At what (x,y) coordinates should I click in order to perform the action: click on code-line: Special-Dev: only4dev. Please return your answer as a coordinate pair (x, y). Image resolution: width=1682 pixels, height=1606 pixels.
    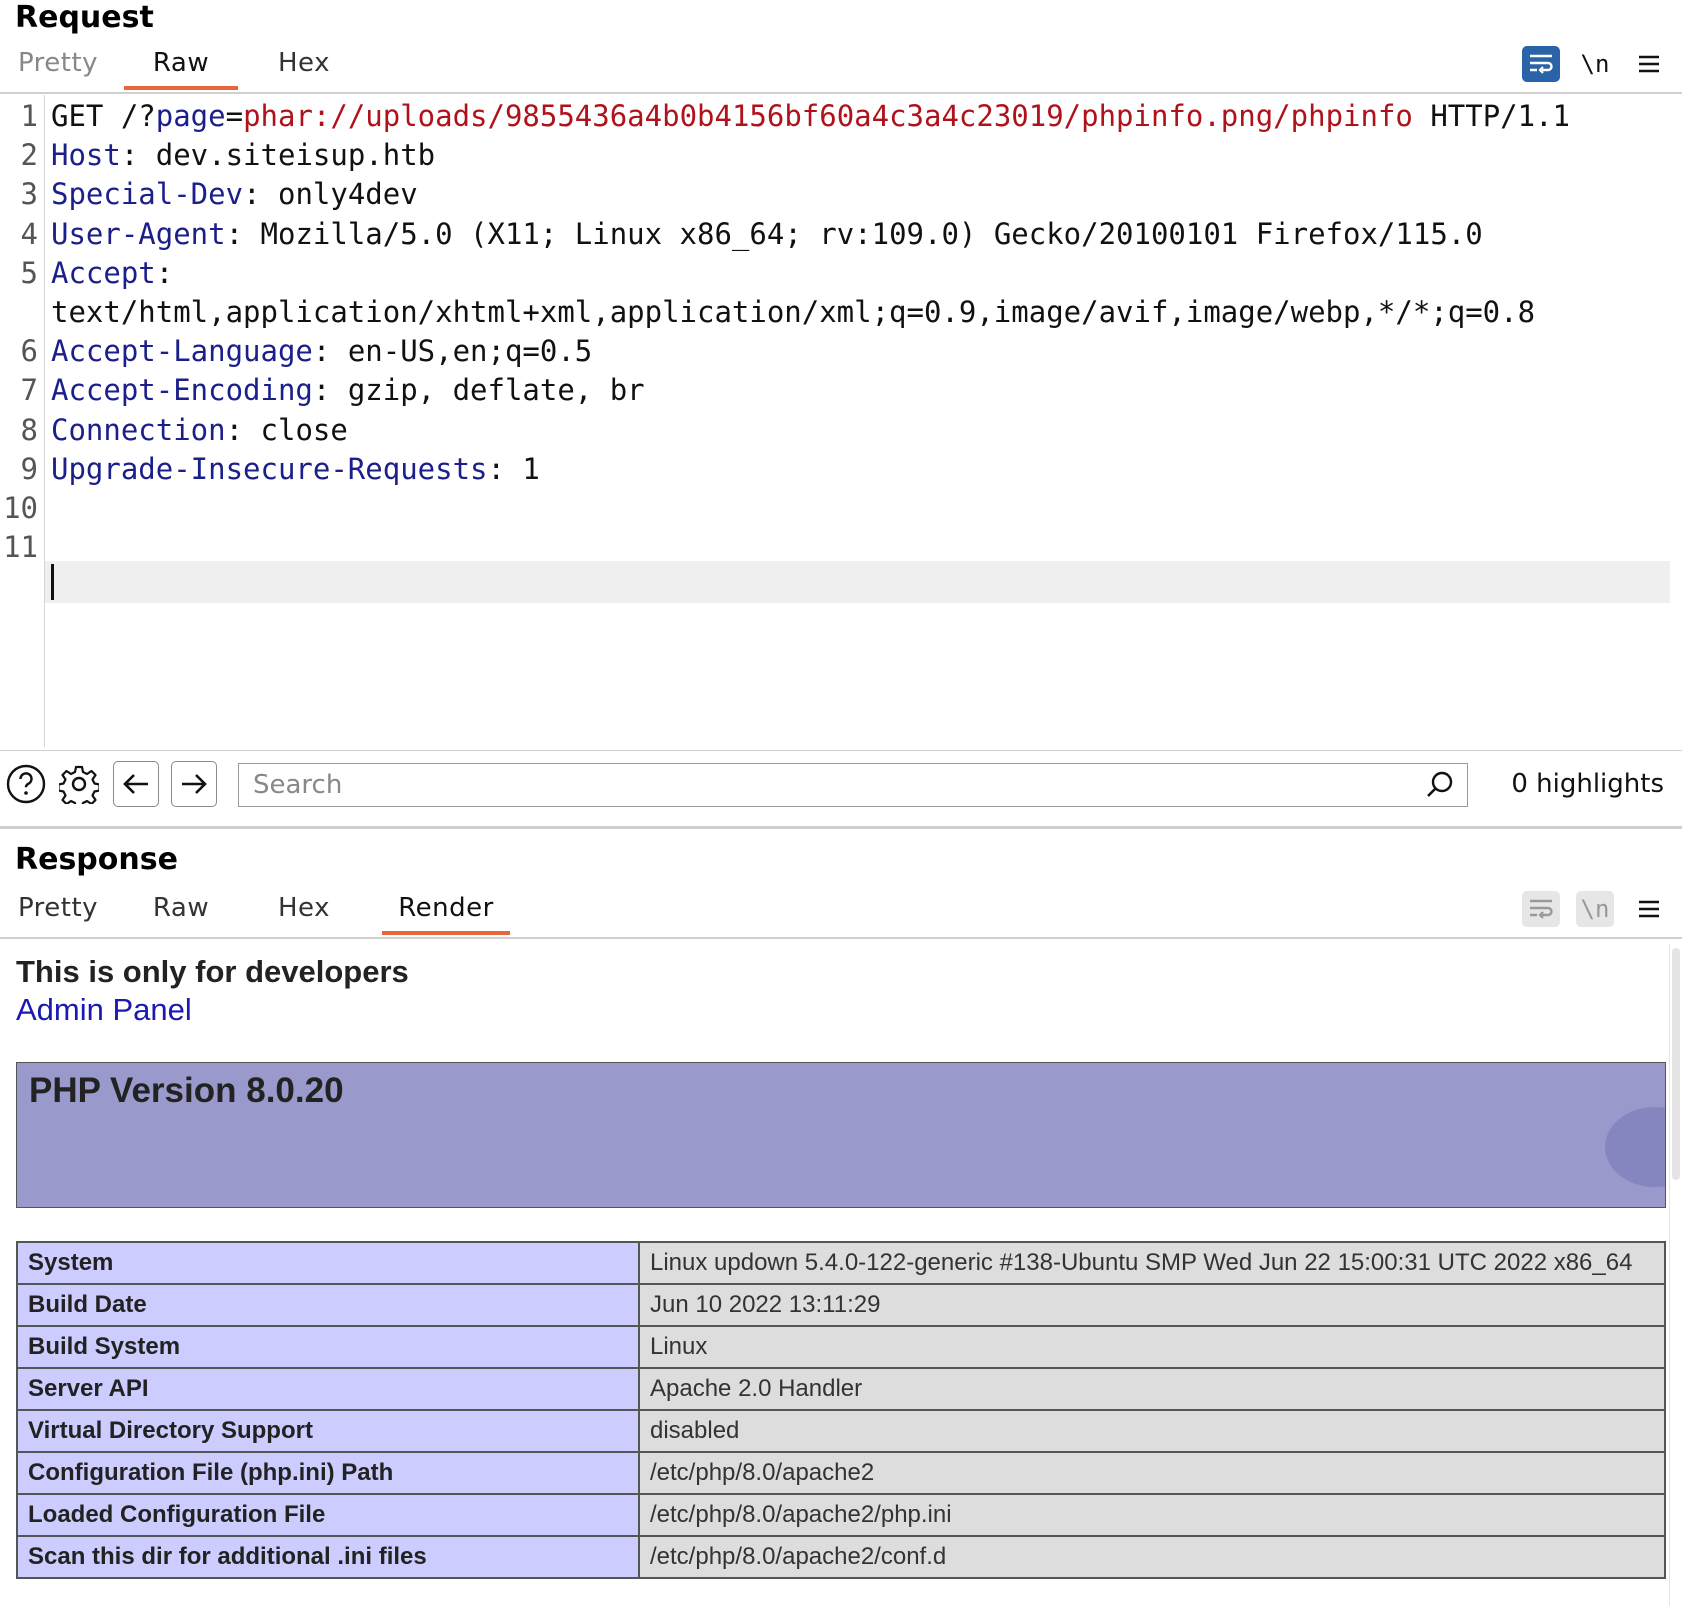
    Looking at the image, I should click on (234, 194).